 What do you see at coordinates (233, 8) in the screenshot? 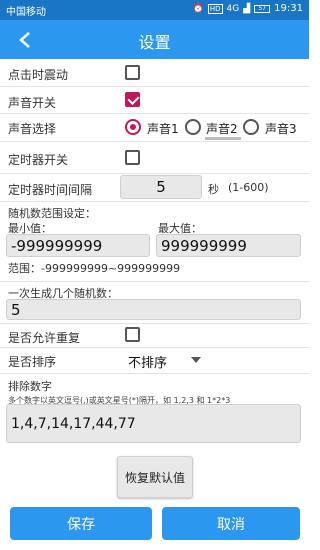
I see `network-4g-icon: 4G` at bounding box center [233, 8].